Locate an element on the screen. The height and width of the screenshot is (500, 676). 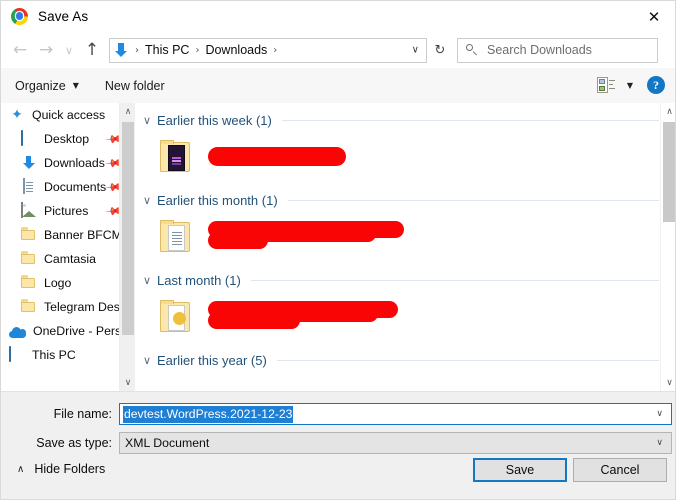
sidebar-item-label: Desktop is located at coordinates (67, 139).